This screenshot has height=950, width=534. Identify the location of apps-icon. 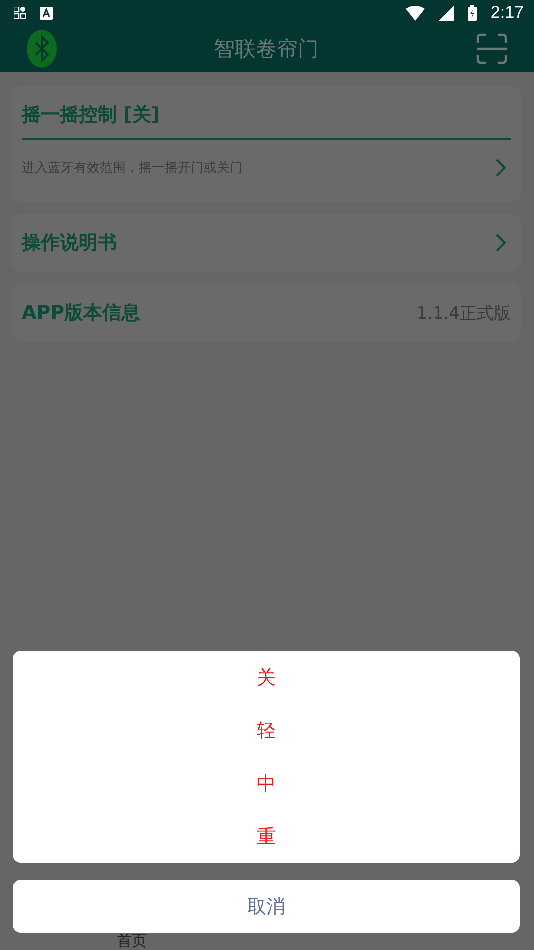
(20, 13).